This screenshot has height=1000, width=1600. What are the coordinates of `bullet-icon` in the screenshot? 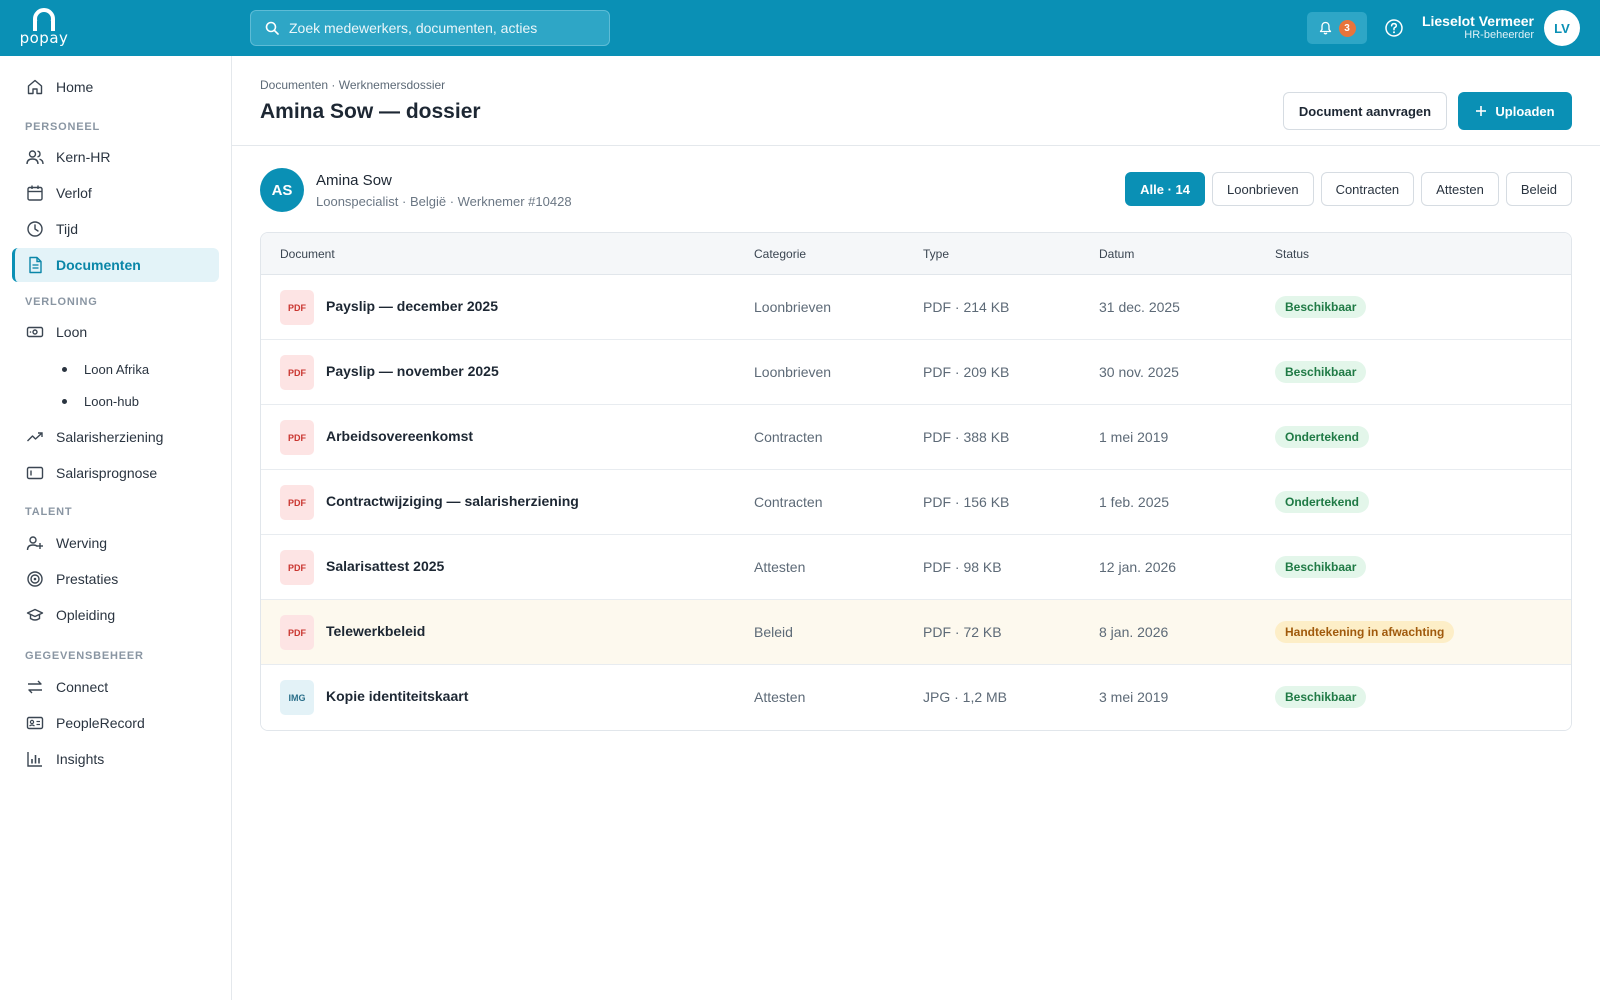 It's located at (64, 369).